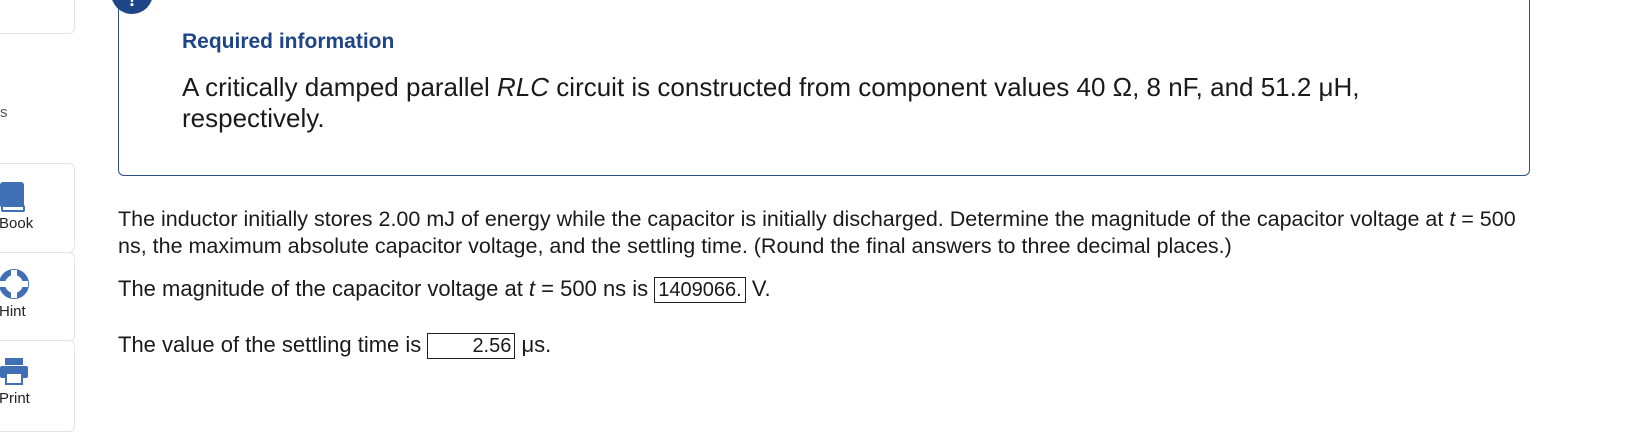 The height and width of the screenshot is (432, 1629). I want to click on settling-time-field: 2.56, so click(471, 346).